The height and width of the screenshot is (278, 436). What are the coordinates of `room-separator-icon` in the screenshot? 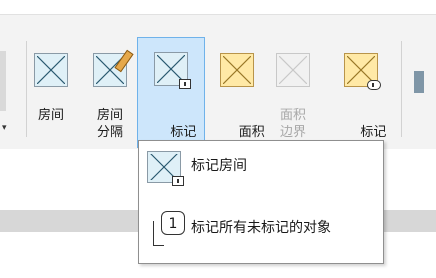 It's located at (113, 68).